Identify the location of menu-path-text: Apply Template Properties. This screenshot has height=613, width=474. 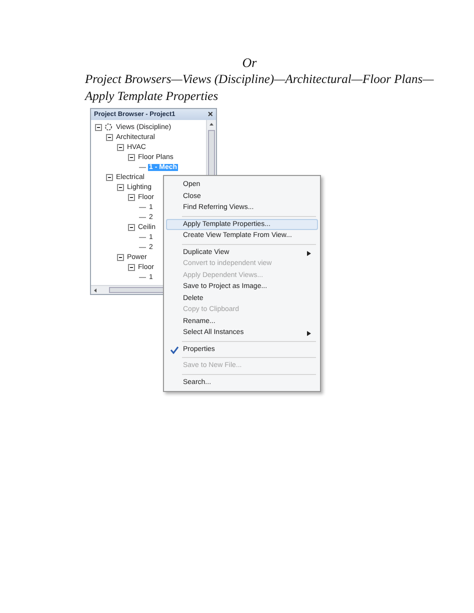
(152, 96).